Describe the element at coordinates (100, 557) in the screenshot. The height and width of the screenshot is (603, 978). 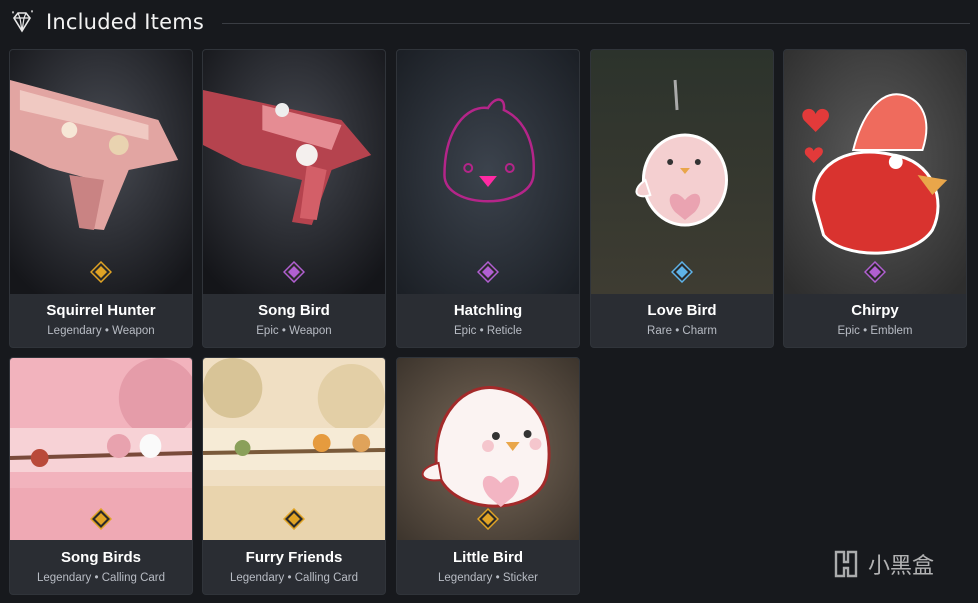
I see `item-name: Song Birds` at that location.